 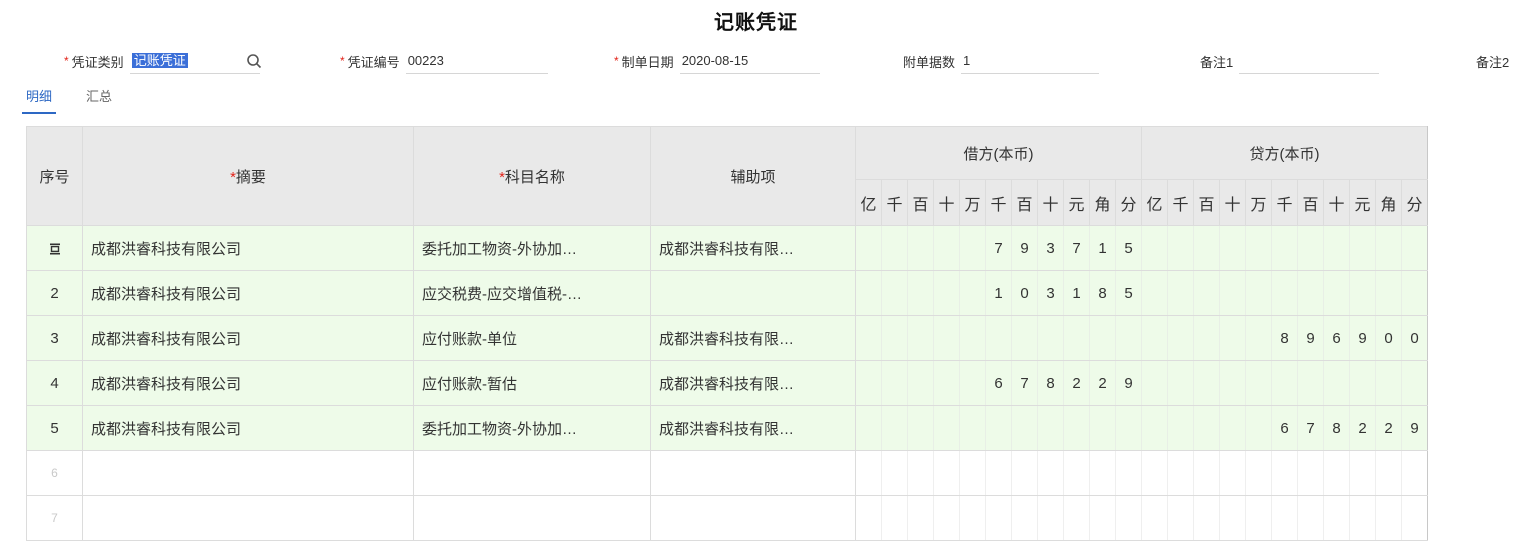 What do you see at coordinates (54, 338) in the screenshot?
I see `row-seq: 3` at bounding box center [54, 338].